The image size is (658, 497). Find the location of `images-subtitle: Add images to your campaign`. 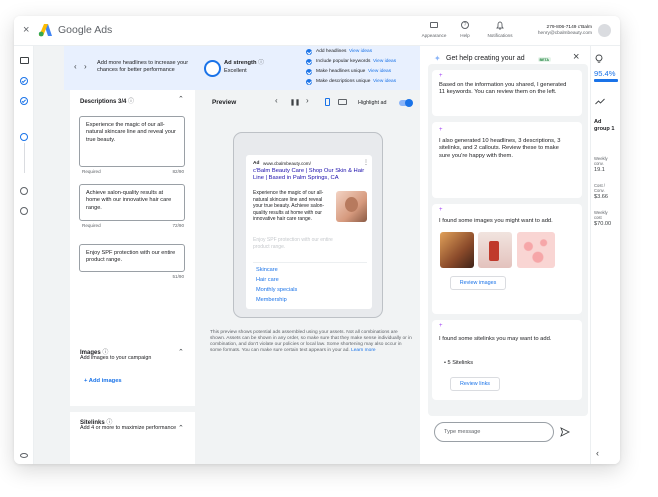

images-subtitle: Add images to your campaign is located at coordinates (116, 358).